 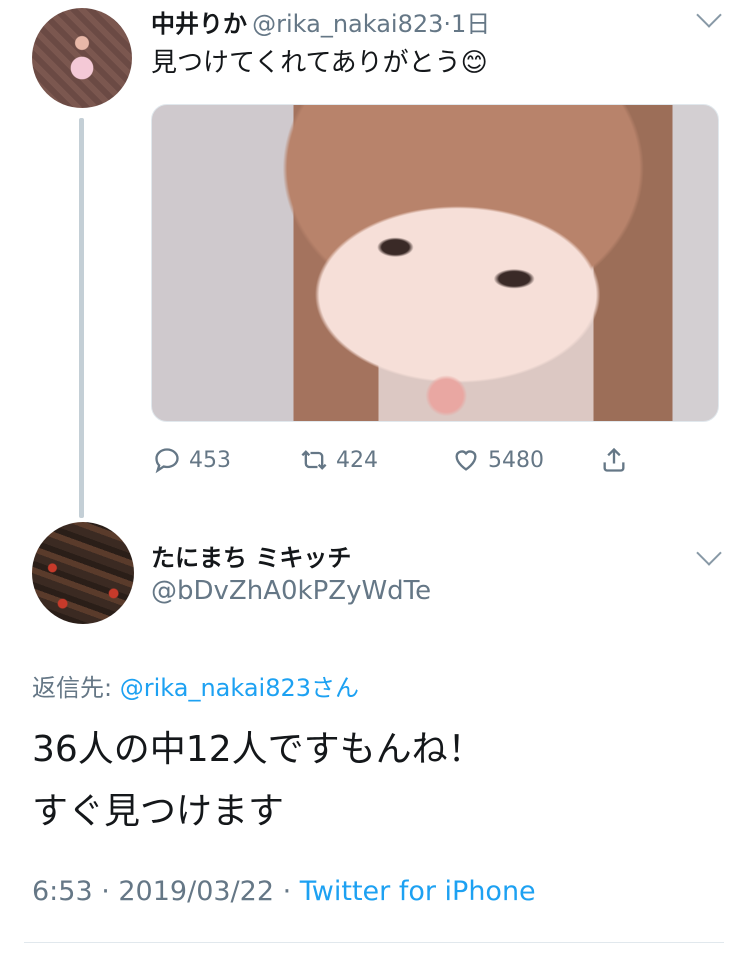 I want to click on retweet-count: 424, so click(x=357, y=460).